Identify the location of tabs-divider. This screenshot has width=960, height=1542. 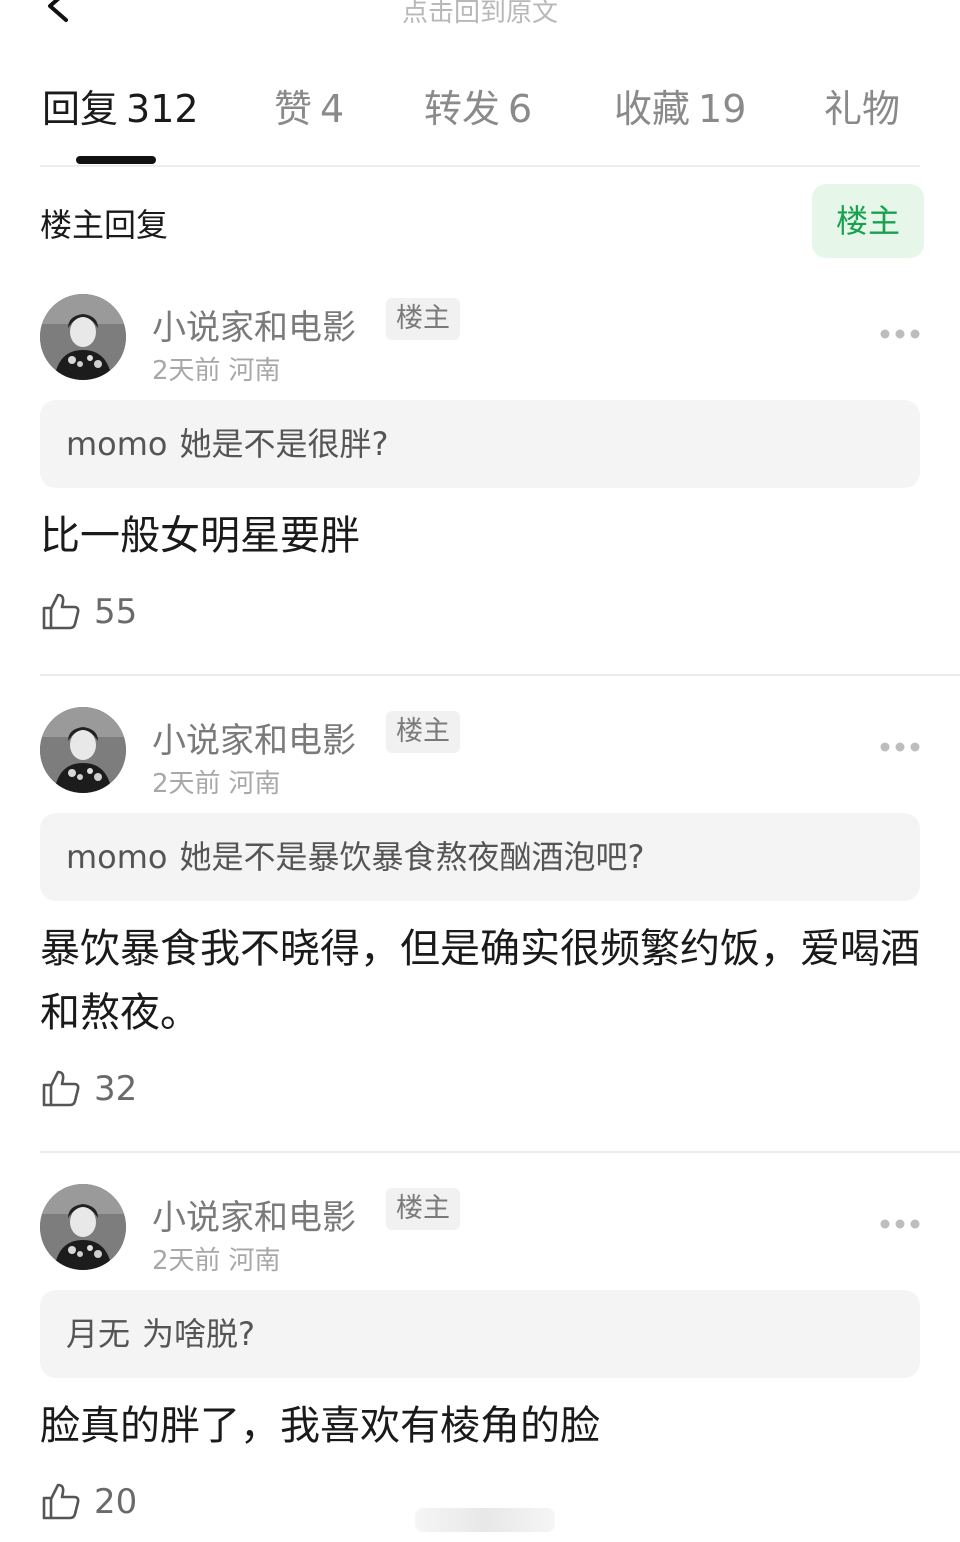
(480, 166).